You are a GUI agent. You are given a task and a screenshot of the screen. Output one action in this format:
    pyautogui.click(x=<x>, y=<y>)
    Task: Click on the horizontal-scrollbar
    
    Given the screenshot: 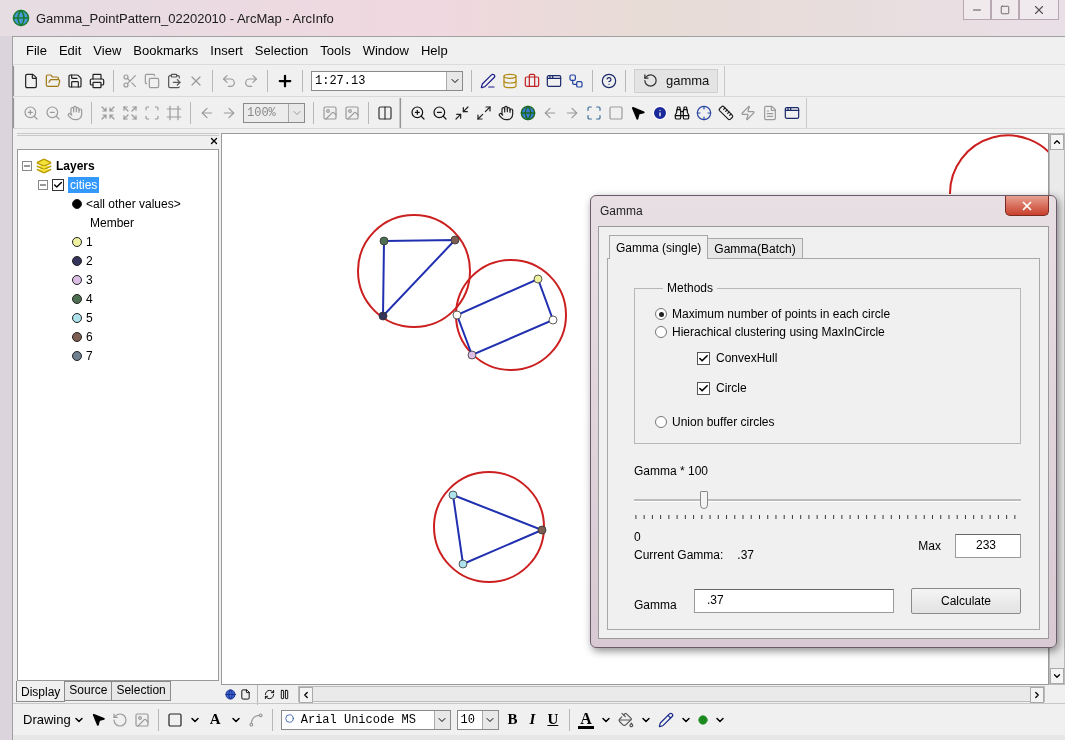 What is the action you would take?
    pyautogui.click(x=671, y=694)
    